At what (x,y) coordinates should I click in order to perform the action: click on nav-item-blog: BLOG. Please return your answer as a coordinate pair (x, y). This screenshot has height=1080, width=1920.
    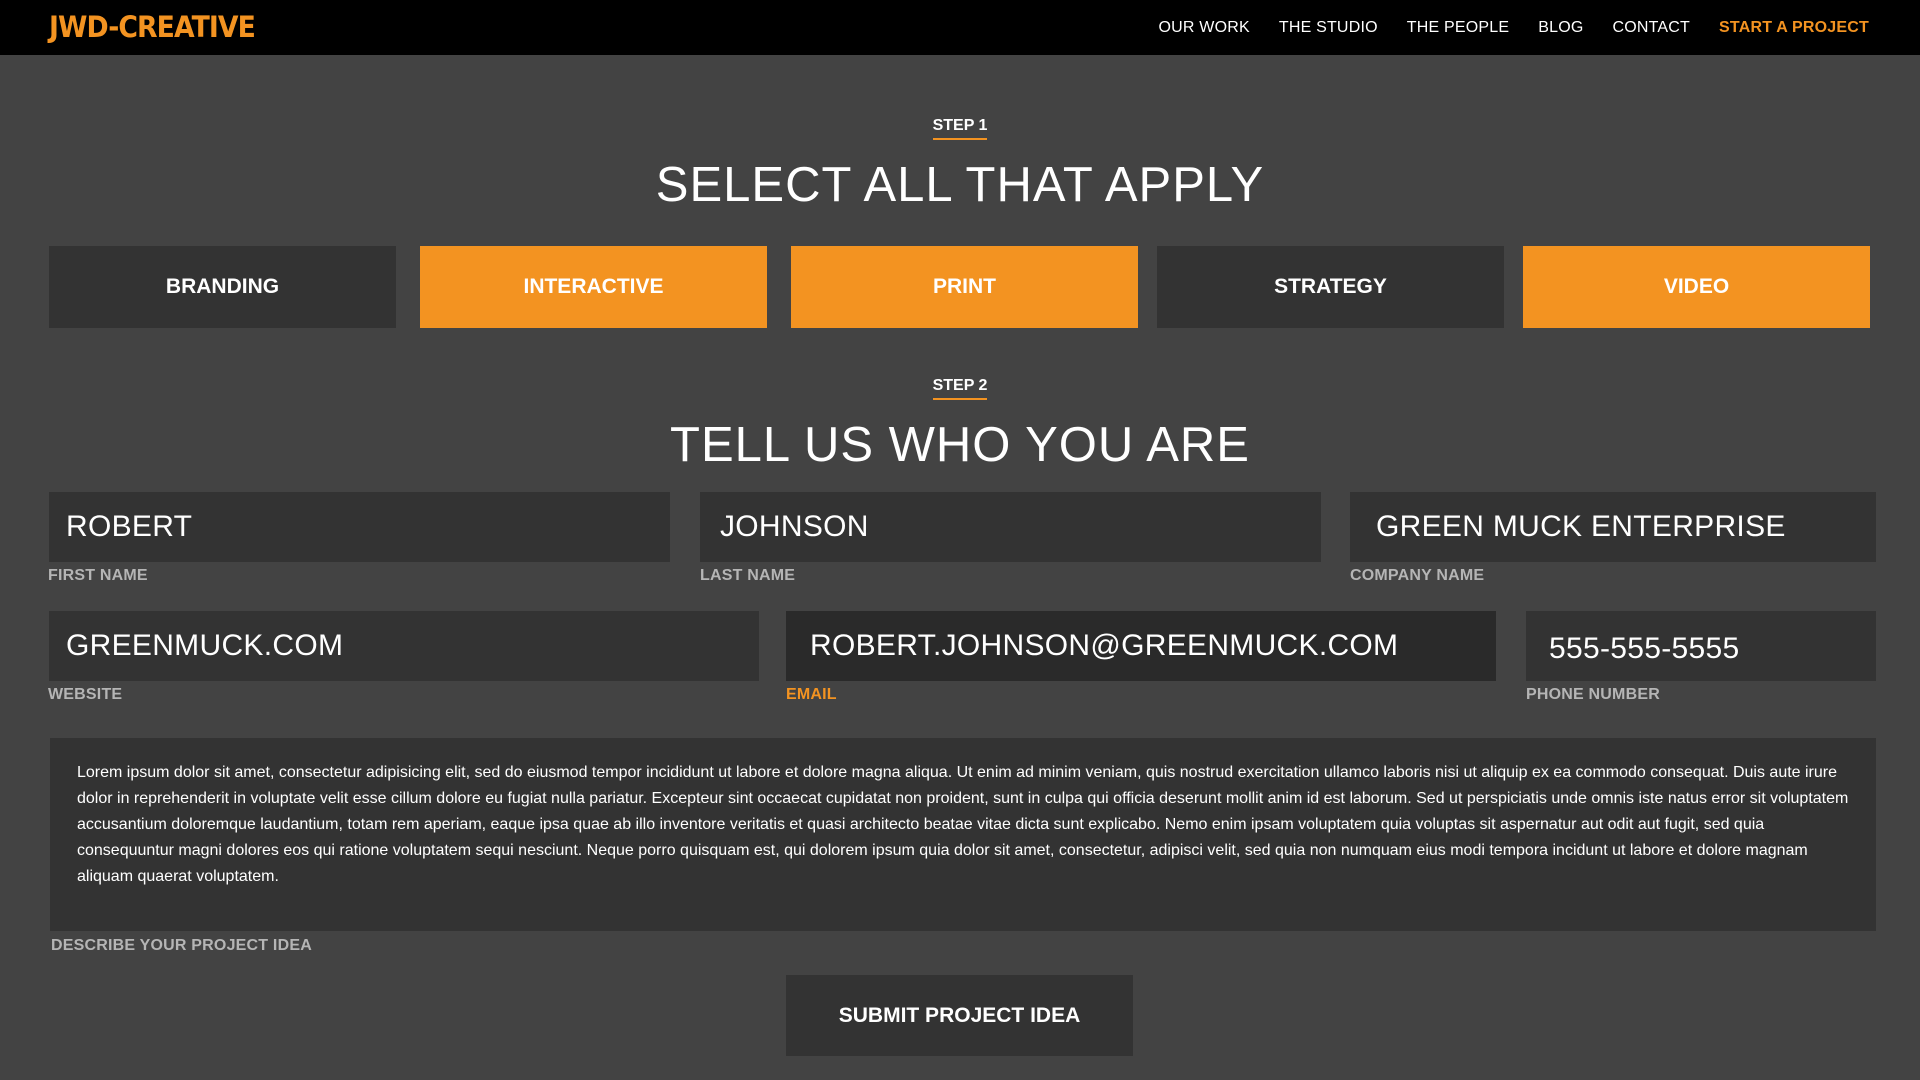
    Looking at the image, I should click on (1560, 28).